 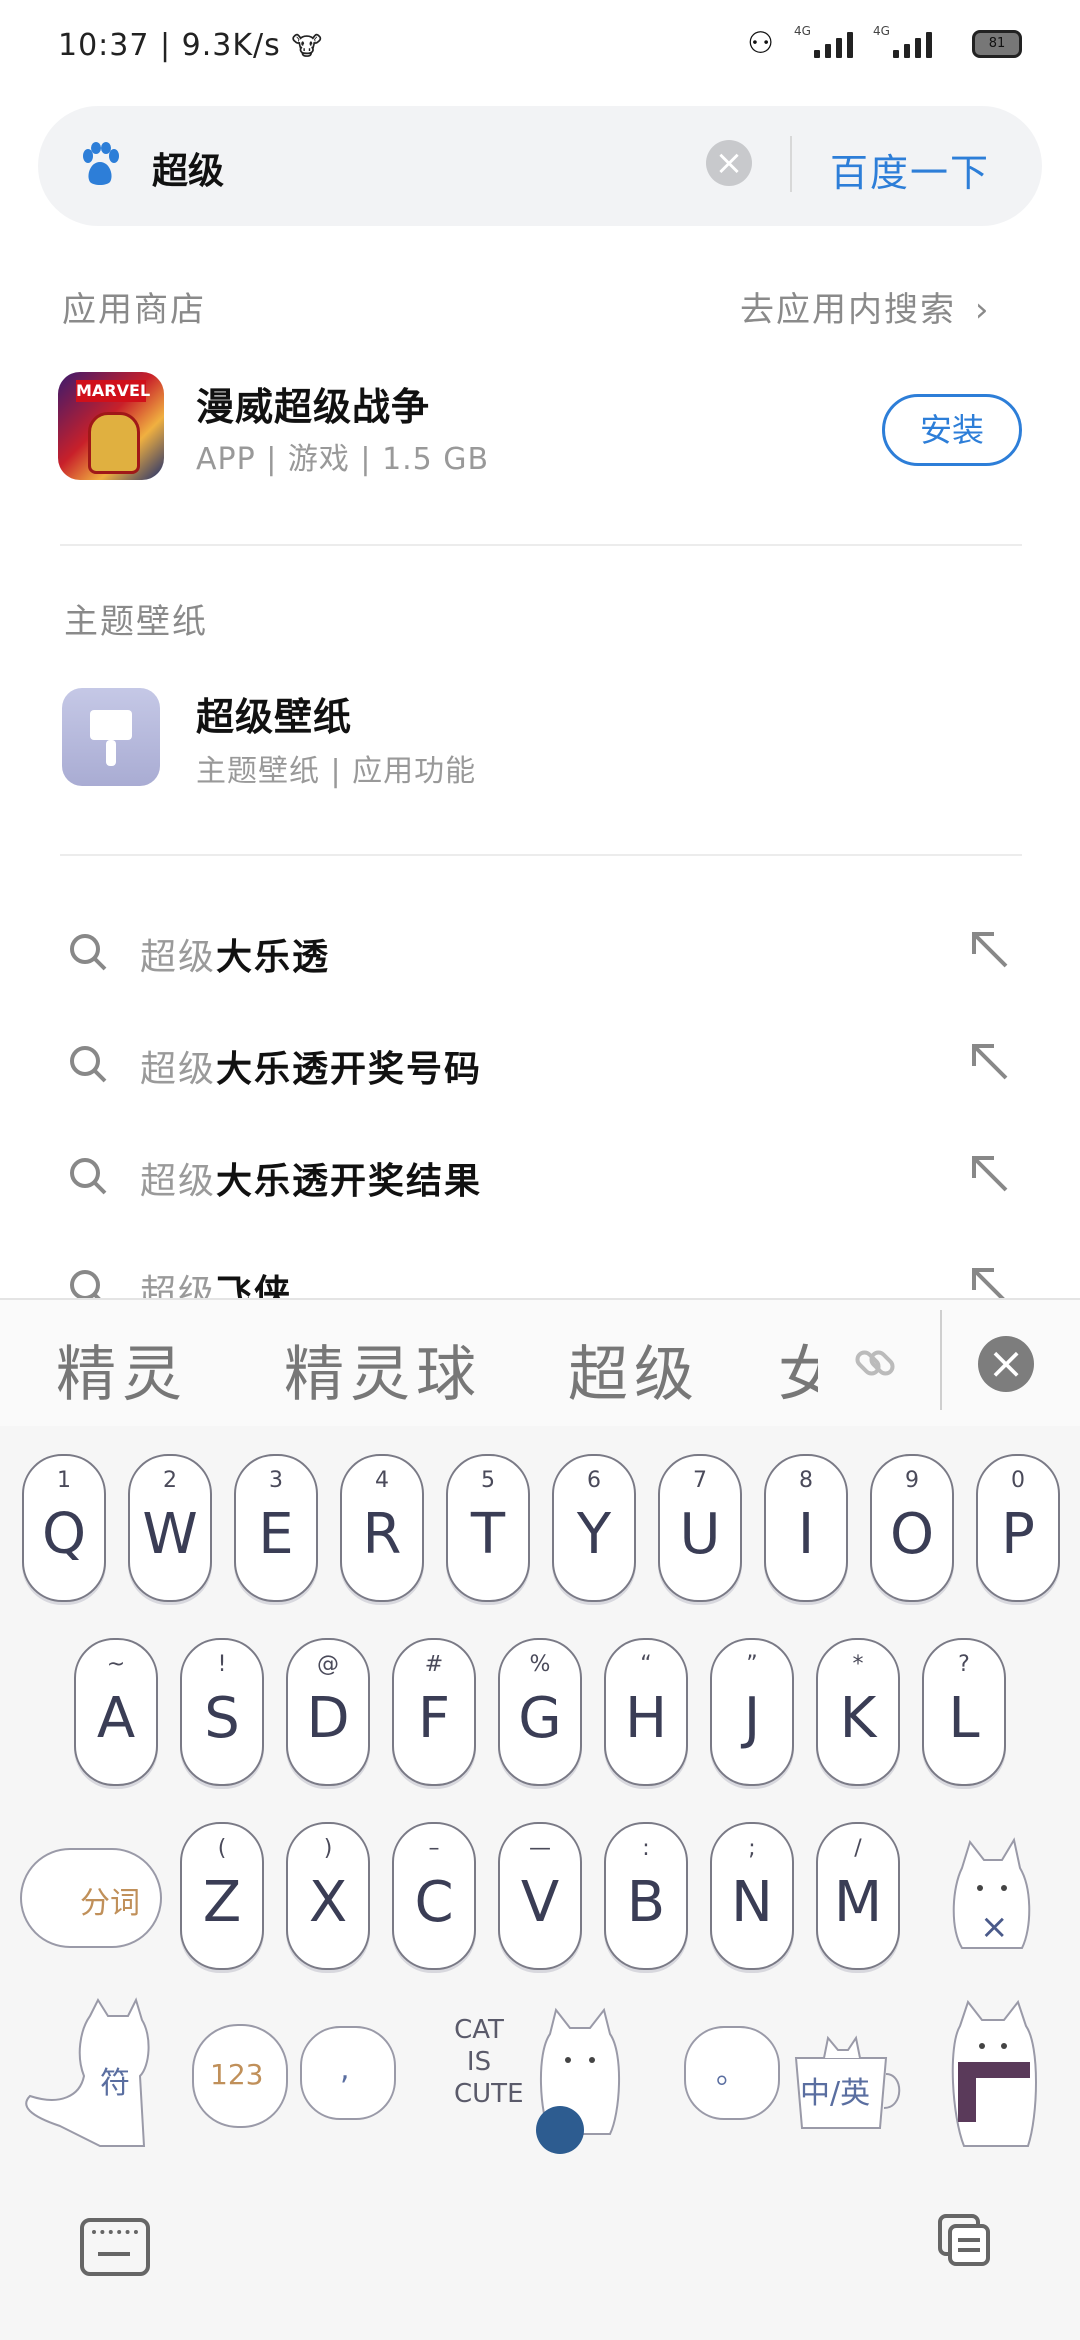 I want to click on key-v: — V, so click(x=540, y=1896).